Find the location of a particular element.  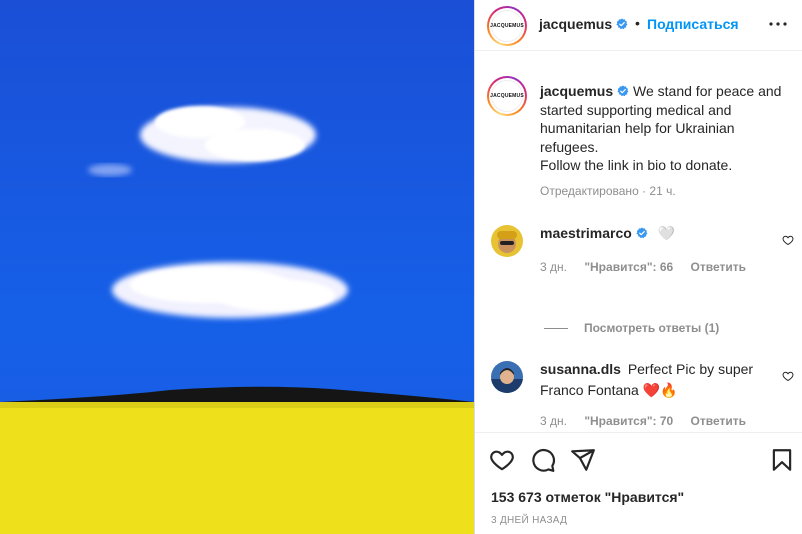

action-bar: 153 673 отметок "Нравится" 3 ДНЕЙ НАЗАД is located at coordinates (638, 483).